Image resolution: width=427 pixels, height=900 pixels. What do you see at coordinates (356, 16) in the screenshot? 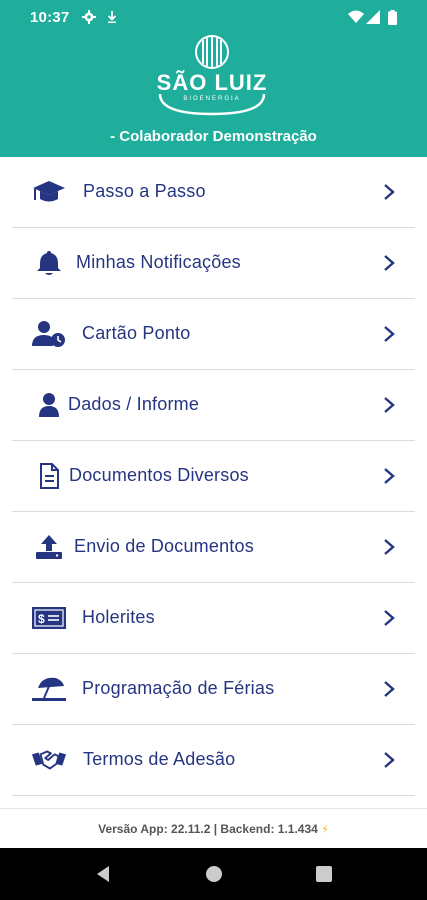
I see `wifi-icon` at bounding box center [356, 16].